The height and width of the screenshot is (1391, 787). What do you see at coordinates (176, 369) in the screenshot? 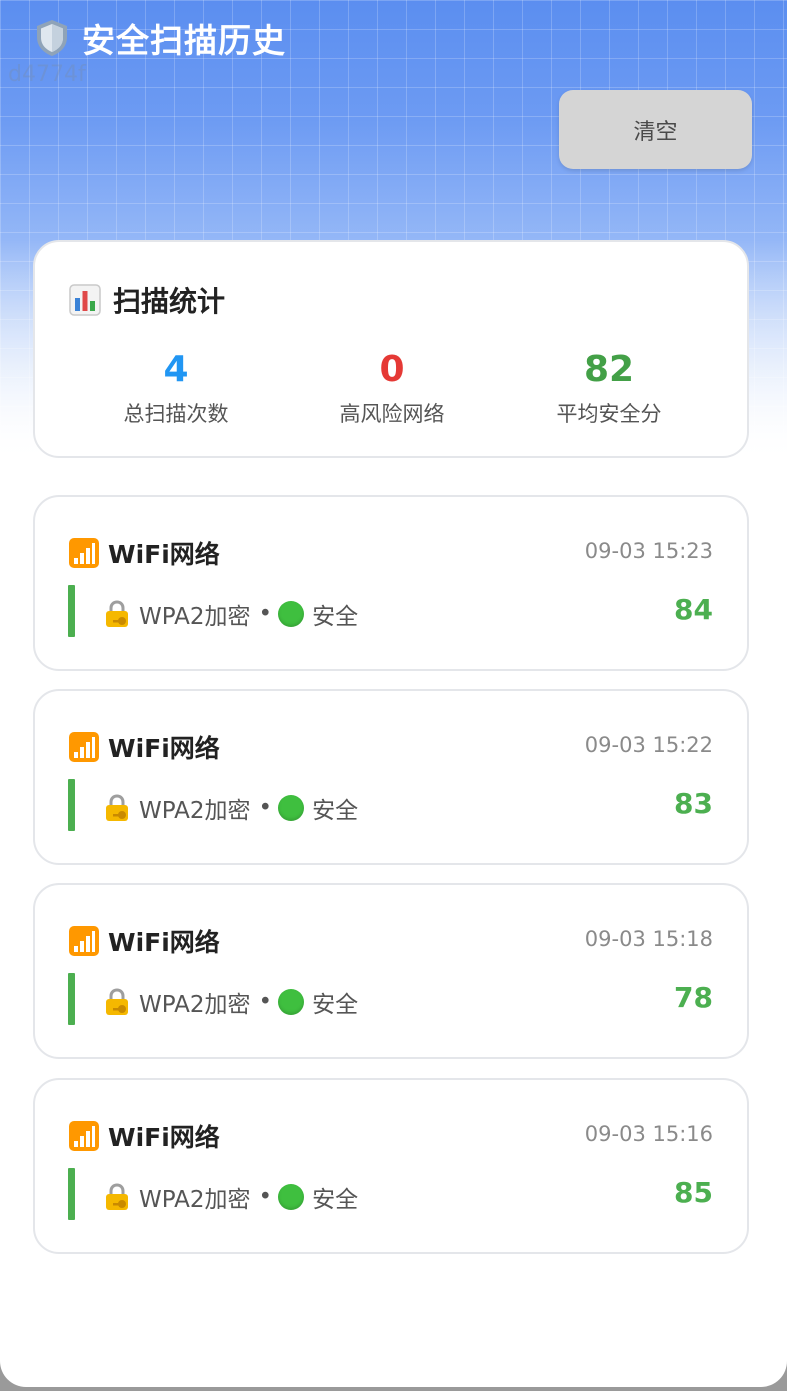
I see `stat-value: 4` at bounding box center [176, 369].